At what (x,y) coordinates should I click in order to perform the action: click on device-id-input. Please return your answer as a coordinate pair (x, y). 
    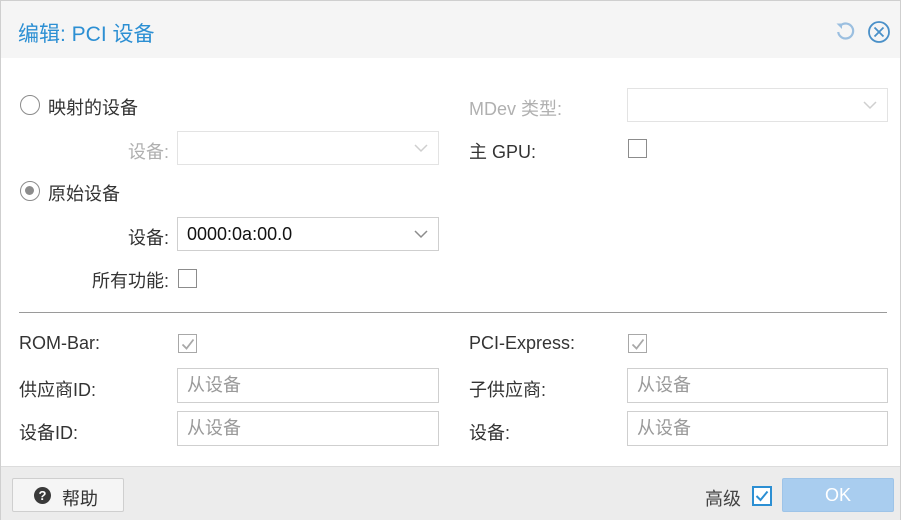
    Looking at the image, I should click on (308, 428).